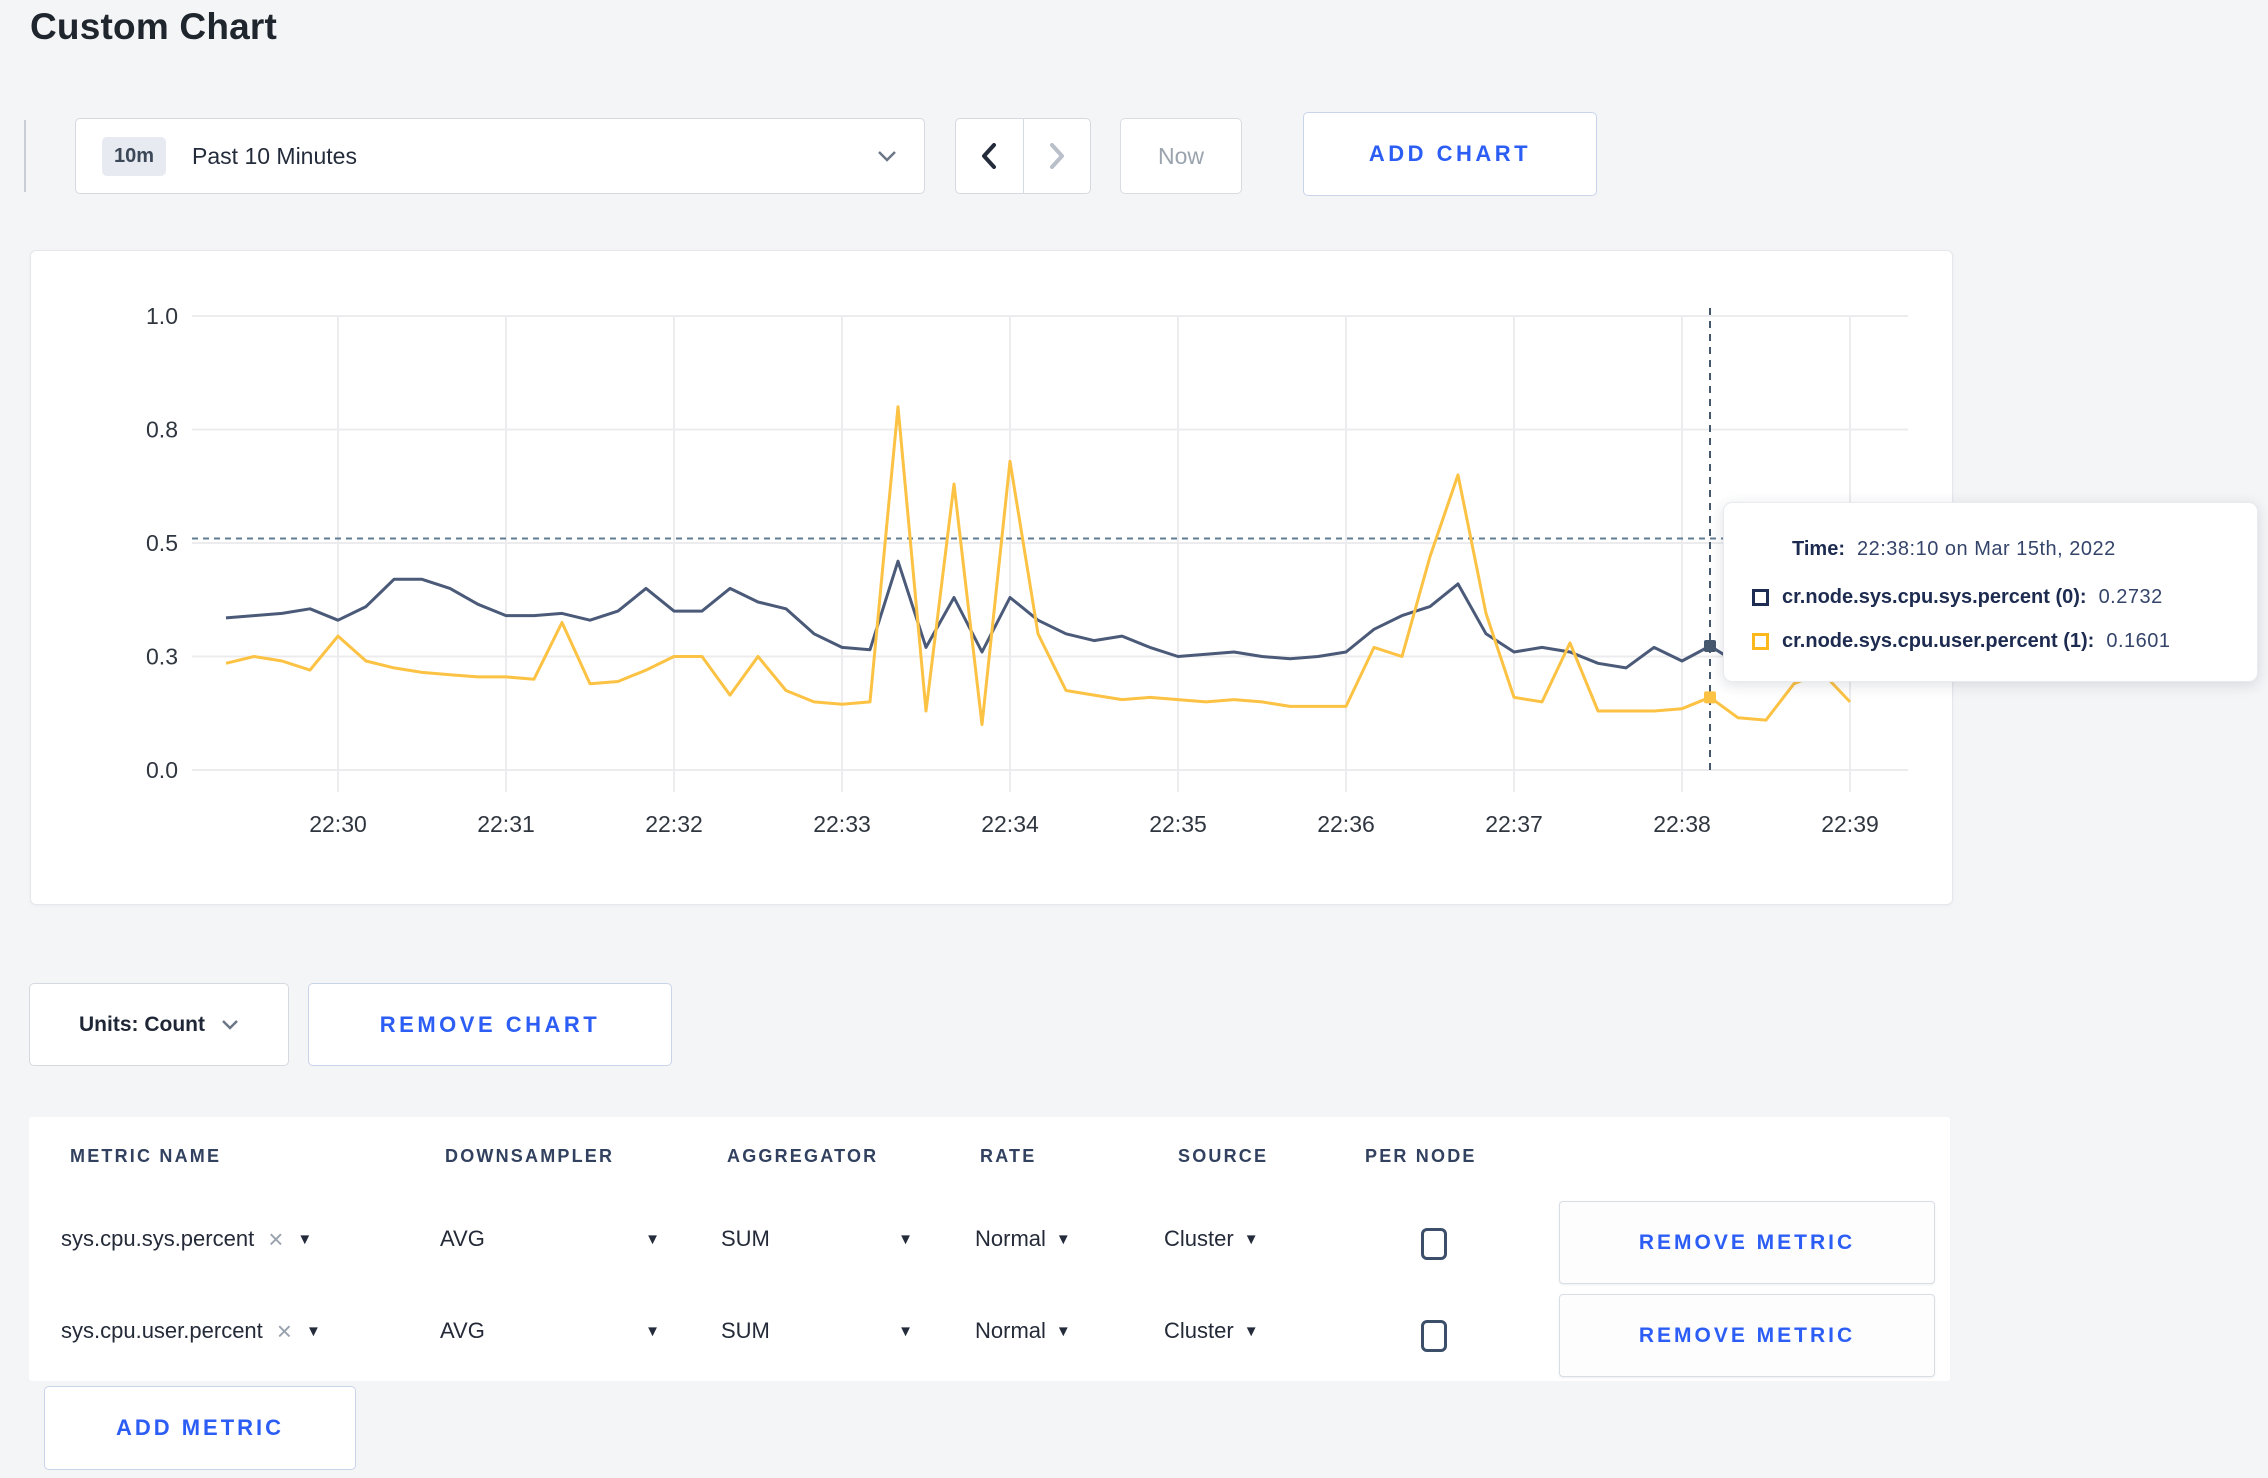 The image size is (2268, 1478). Describe the element at coordinates (1682, 824) in the screenshot. I see `x-axis-tick-label: 22:38` at that location.